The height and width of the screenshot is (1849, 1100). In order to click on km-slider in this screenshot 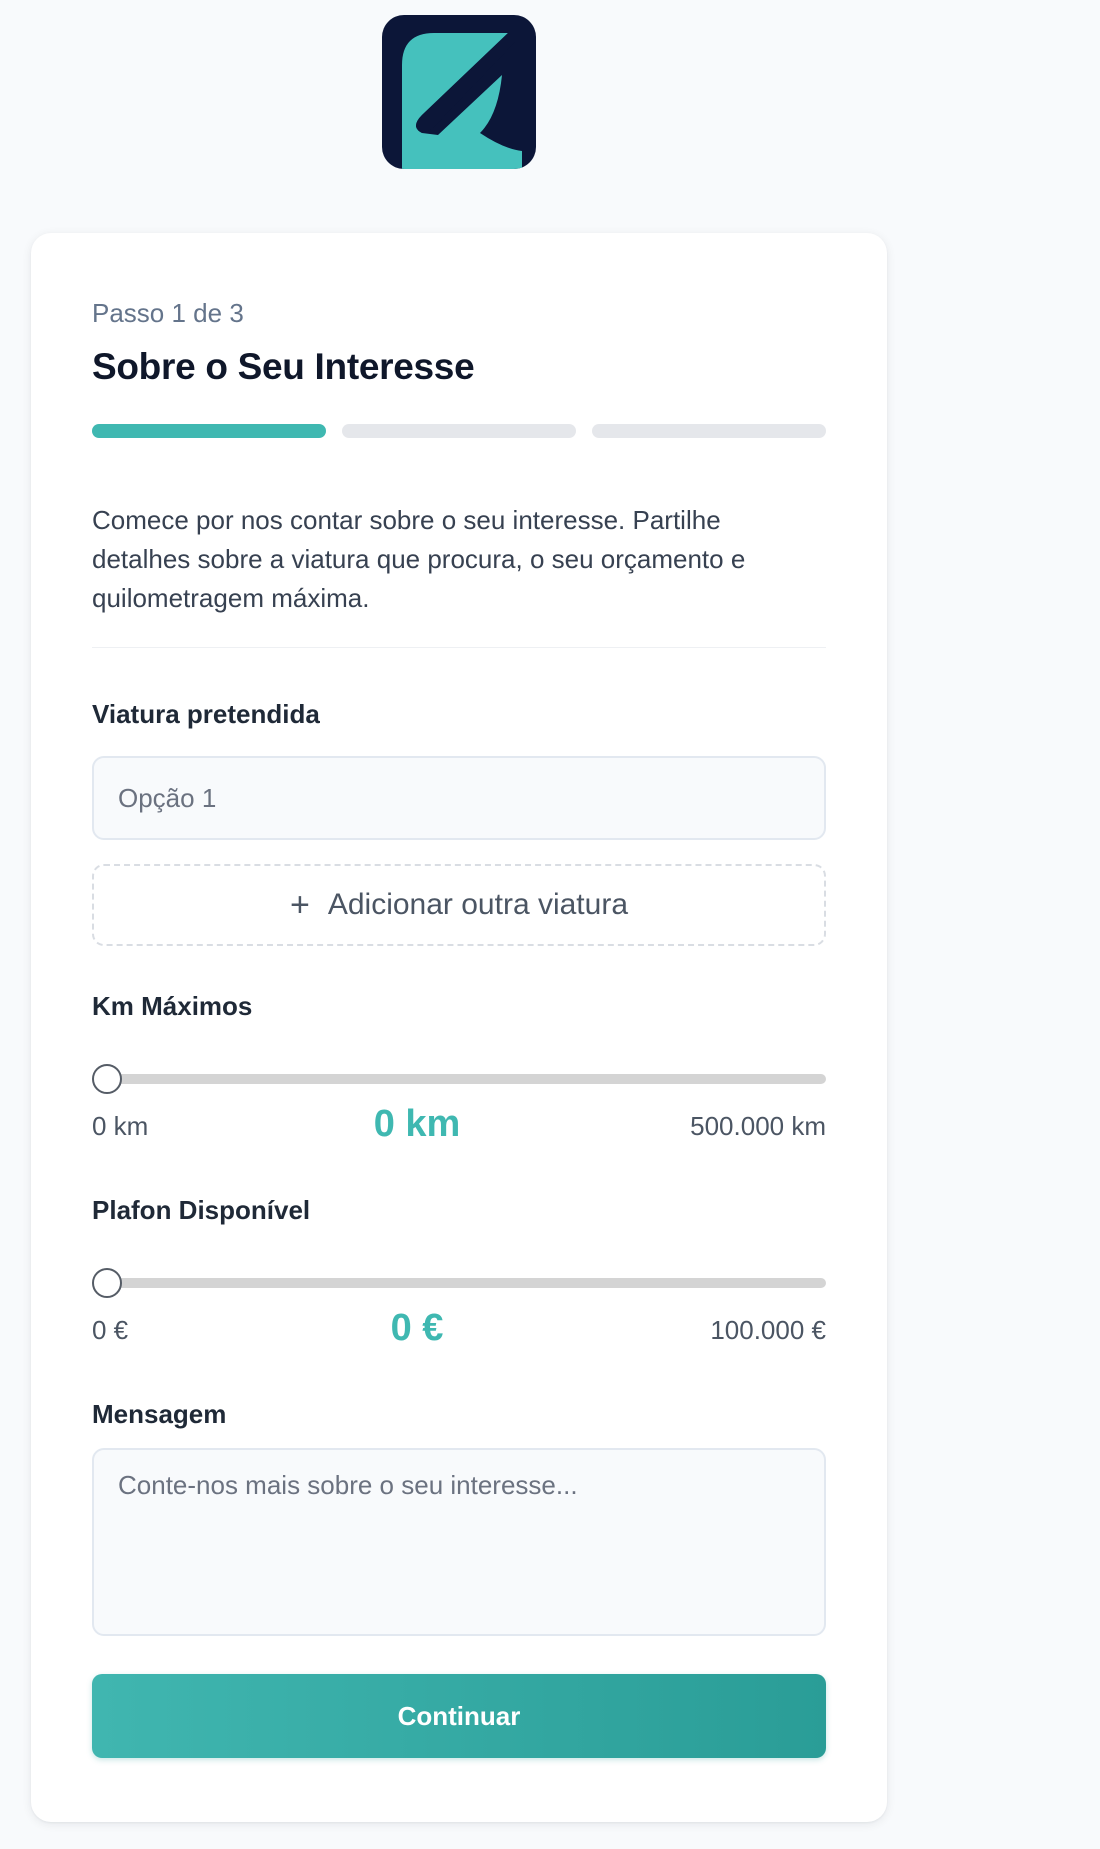, I will do `click(459, 1079)`.